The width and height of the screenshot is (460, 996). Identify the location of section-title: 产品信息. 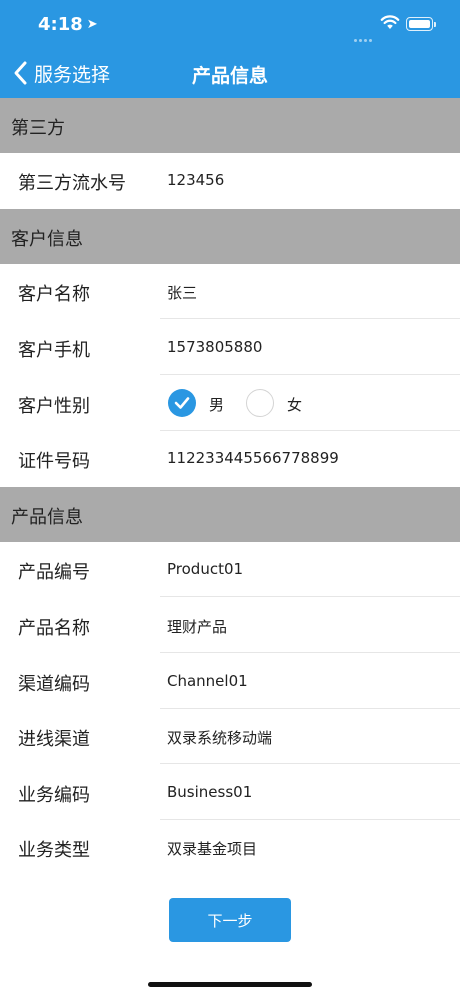
(47, 517).